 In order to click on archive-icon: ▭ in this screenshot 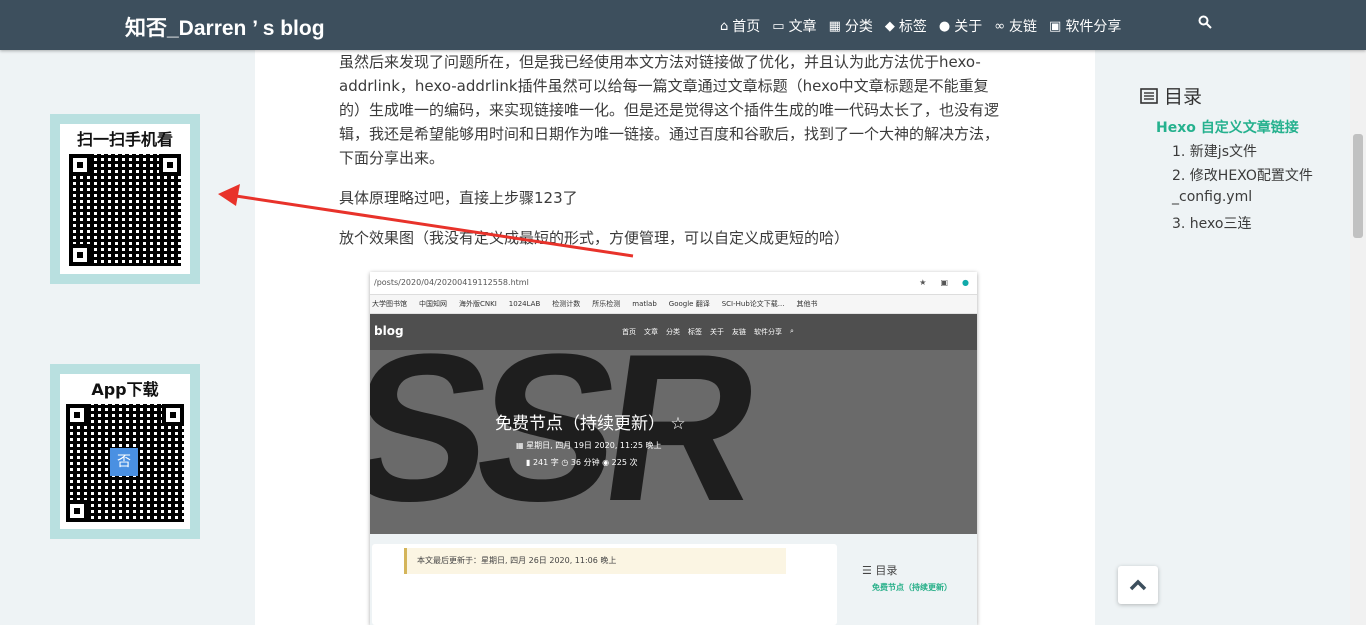, I will do `click(778, 26)`.